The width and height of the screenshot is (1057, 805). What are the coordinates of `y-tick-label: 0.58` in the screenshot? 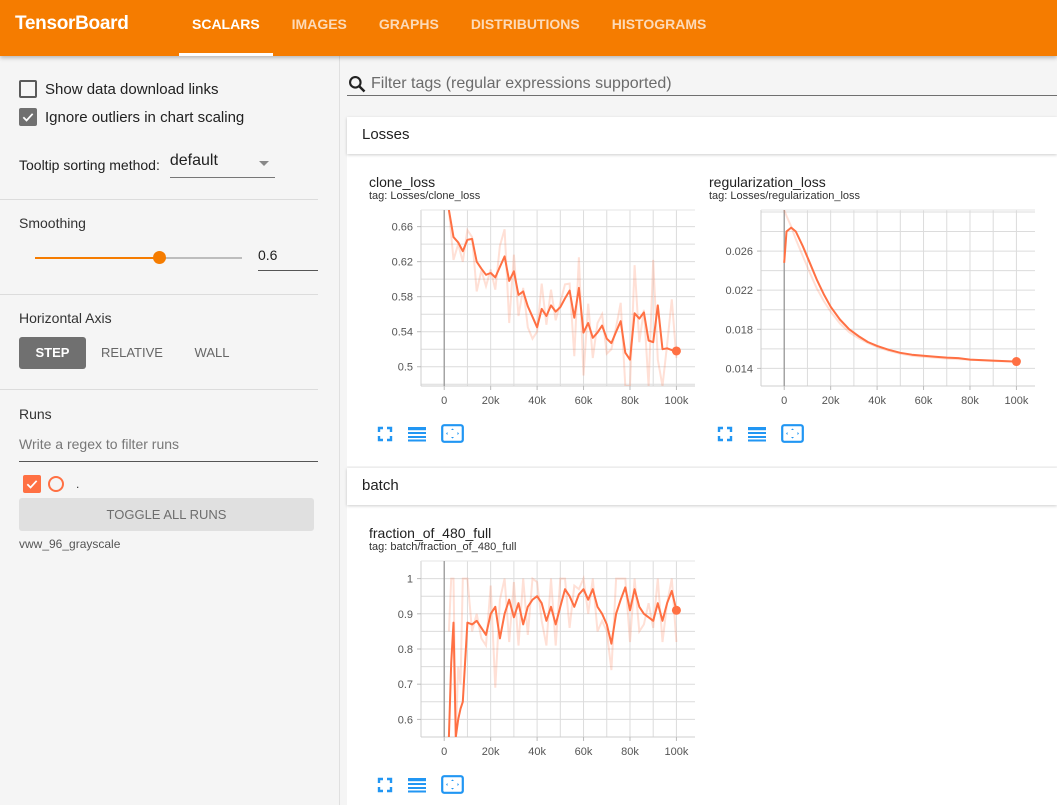 It's located at (402, 298).